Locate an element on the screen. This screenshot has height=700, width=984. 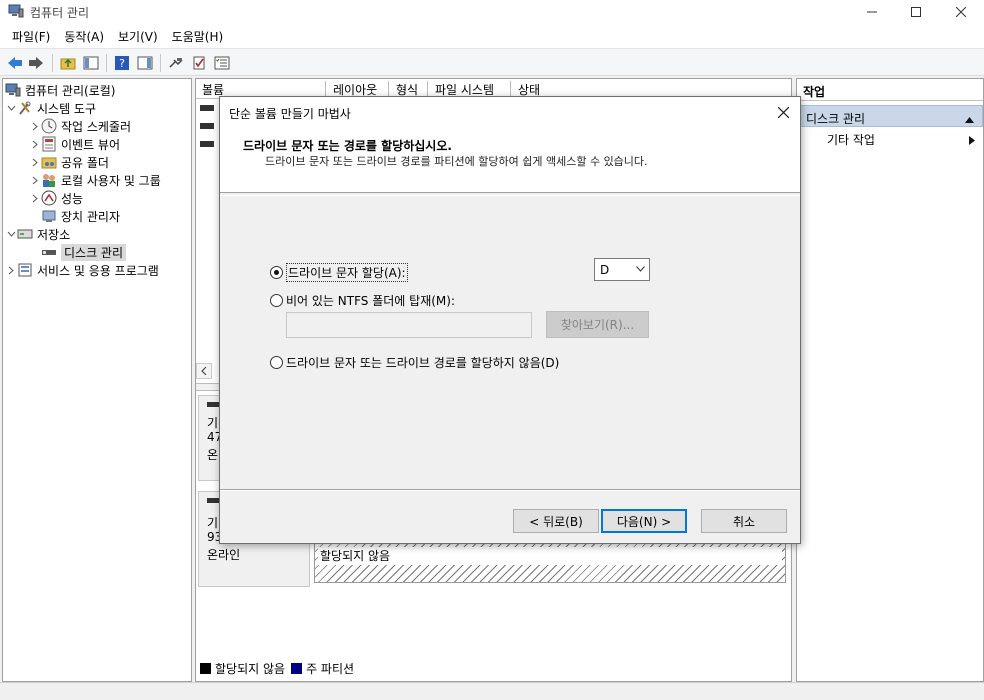
dialog-title-bar: 단순 볼륨 만들기 마법사 is located at coordinates (510, 112).